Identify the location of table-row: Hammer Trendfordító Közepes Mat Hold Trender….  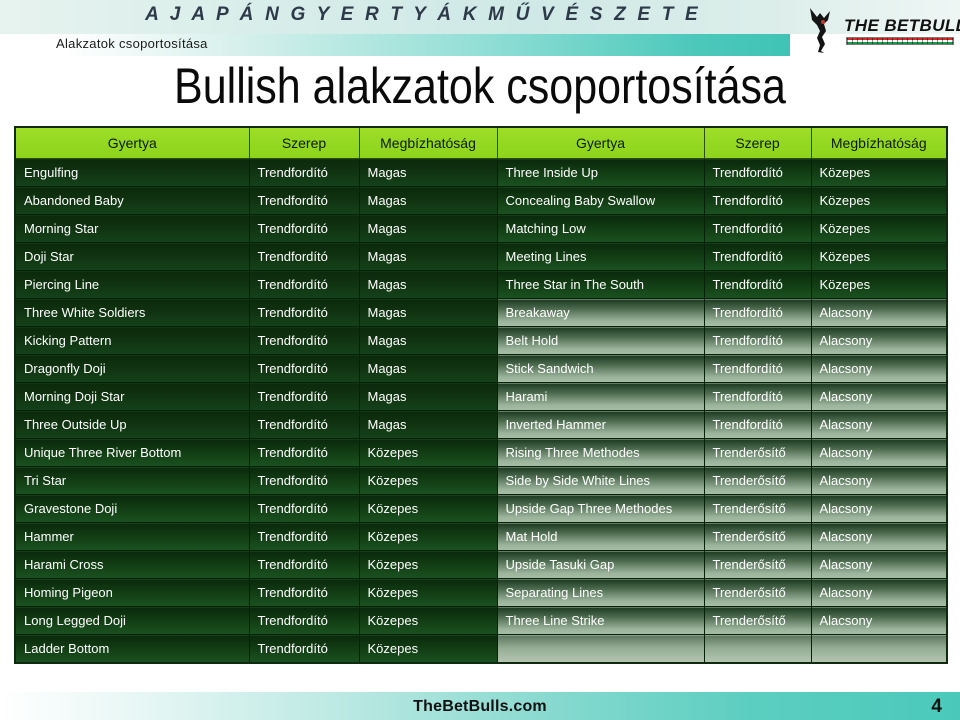
(481, 536).